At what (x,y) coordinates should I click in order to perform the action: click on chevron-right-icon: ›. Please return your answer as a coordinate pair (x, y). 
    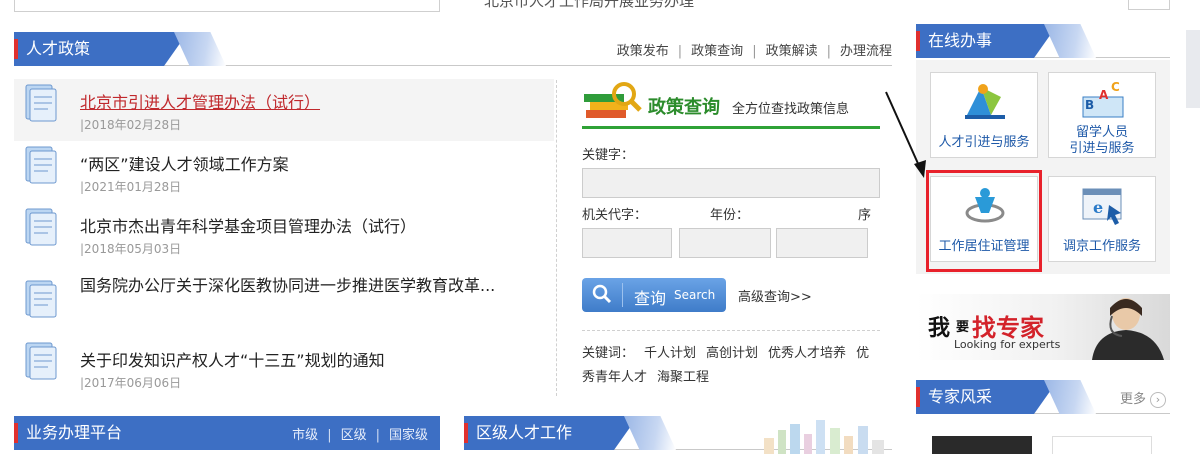
    Looking at the image, I should click on (1158, 400).